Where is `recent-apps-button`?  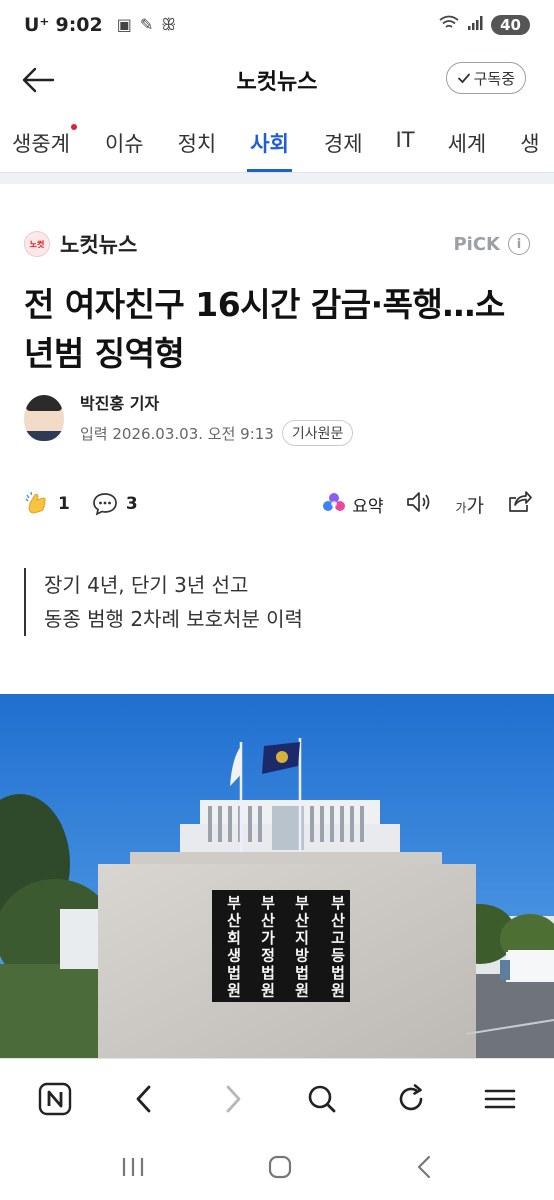 recent-apps-button is located at coordinates (133, 1169).